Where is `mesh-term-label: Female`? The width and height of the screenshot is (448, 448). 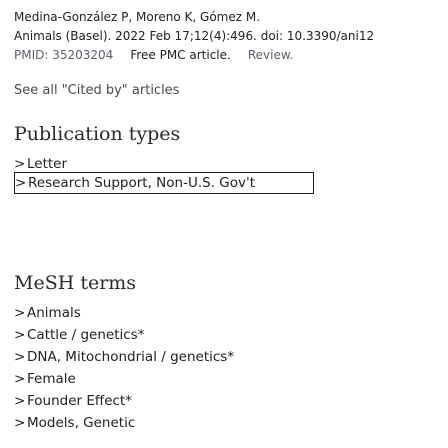
mesh-term-label: Female is located at coordinates (51, 379).